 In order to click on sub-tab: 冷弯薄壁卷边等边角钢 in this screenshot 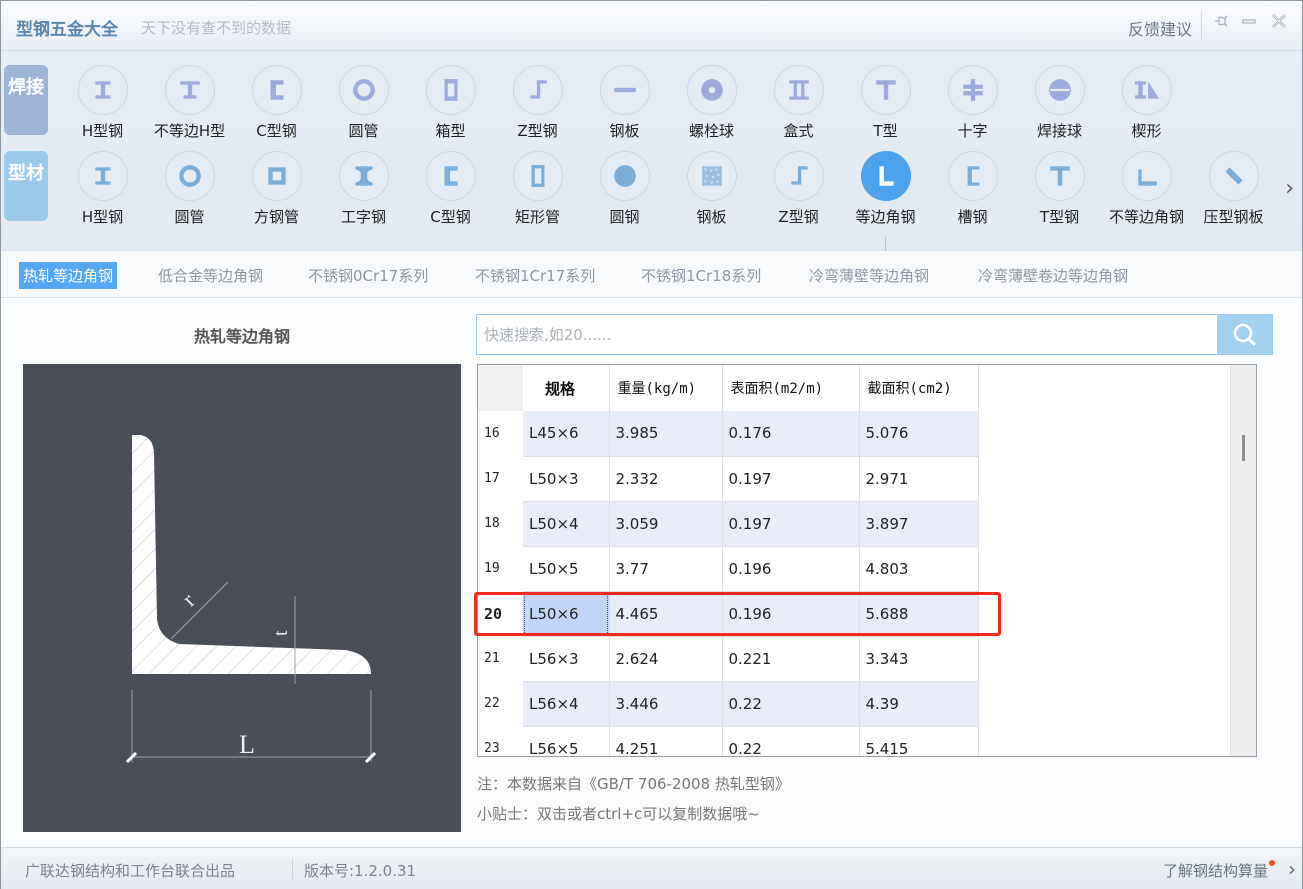, I will do `click(1053, 275)`.